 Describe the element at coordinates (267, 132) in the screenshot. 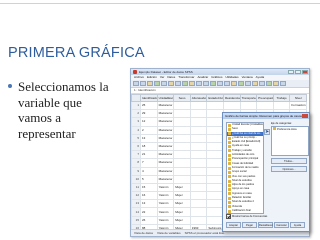

I see `move-variable-arrow-button: ➤` at that location.